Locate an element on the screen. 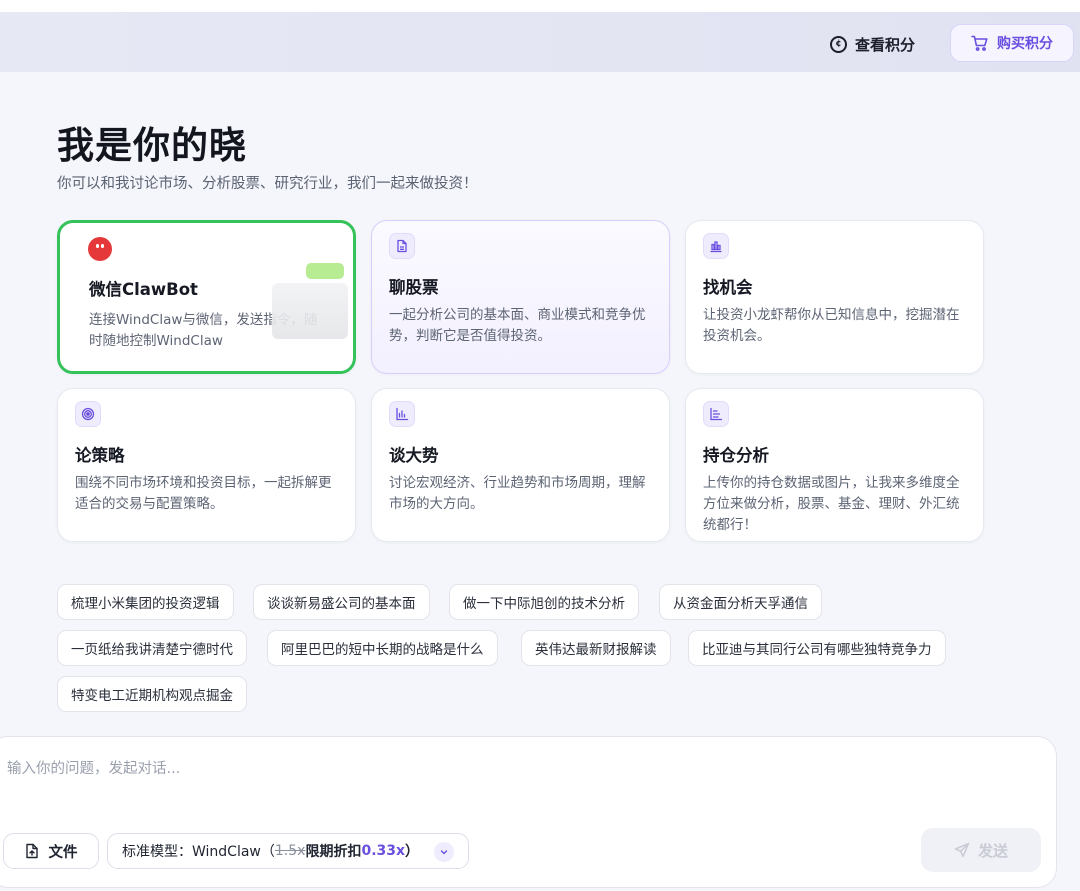  suggestion-chip: 阿里巴巴的短中长期的战略是什么 is located at coordinates (382, 648).